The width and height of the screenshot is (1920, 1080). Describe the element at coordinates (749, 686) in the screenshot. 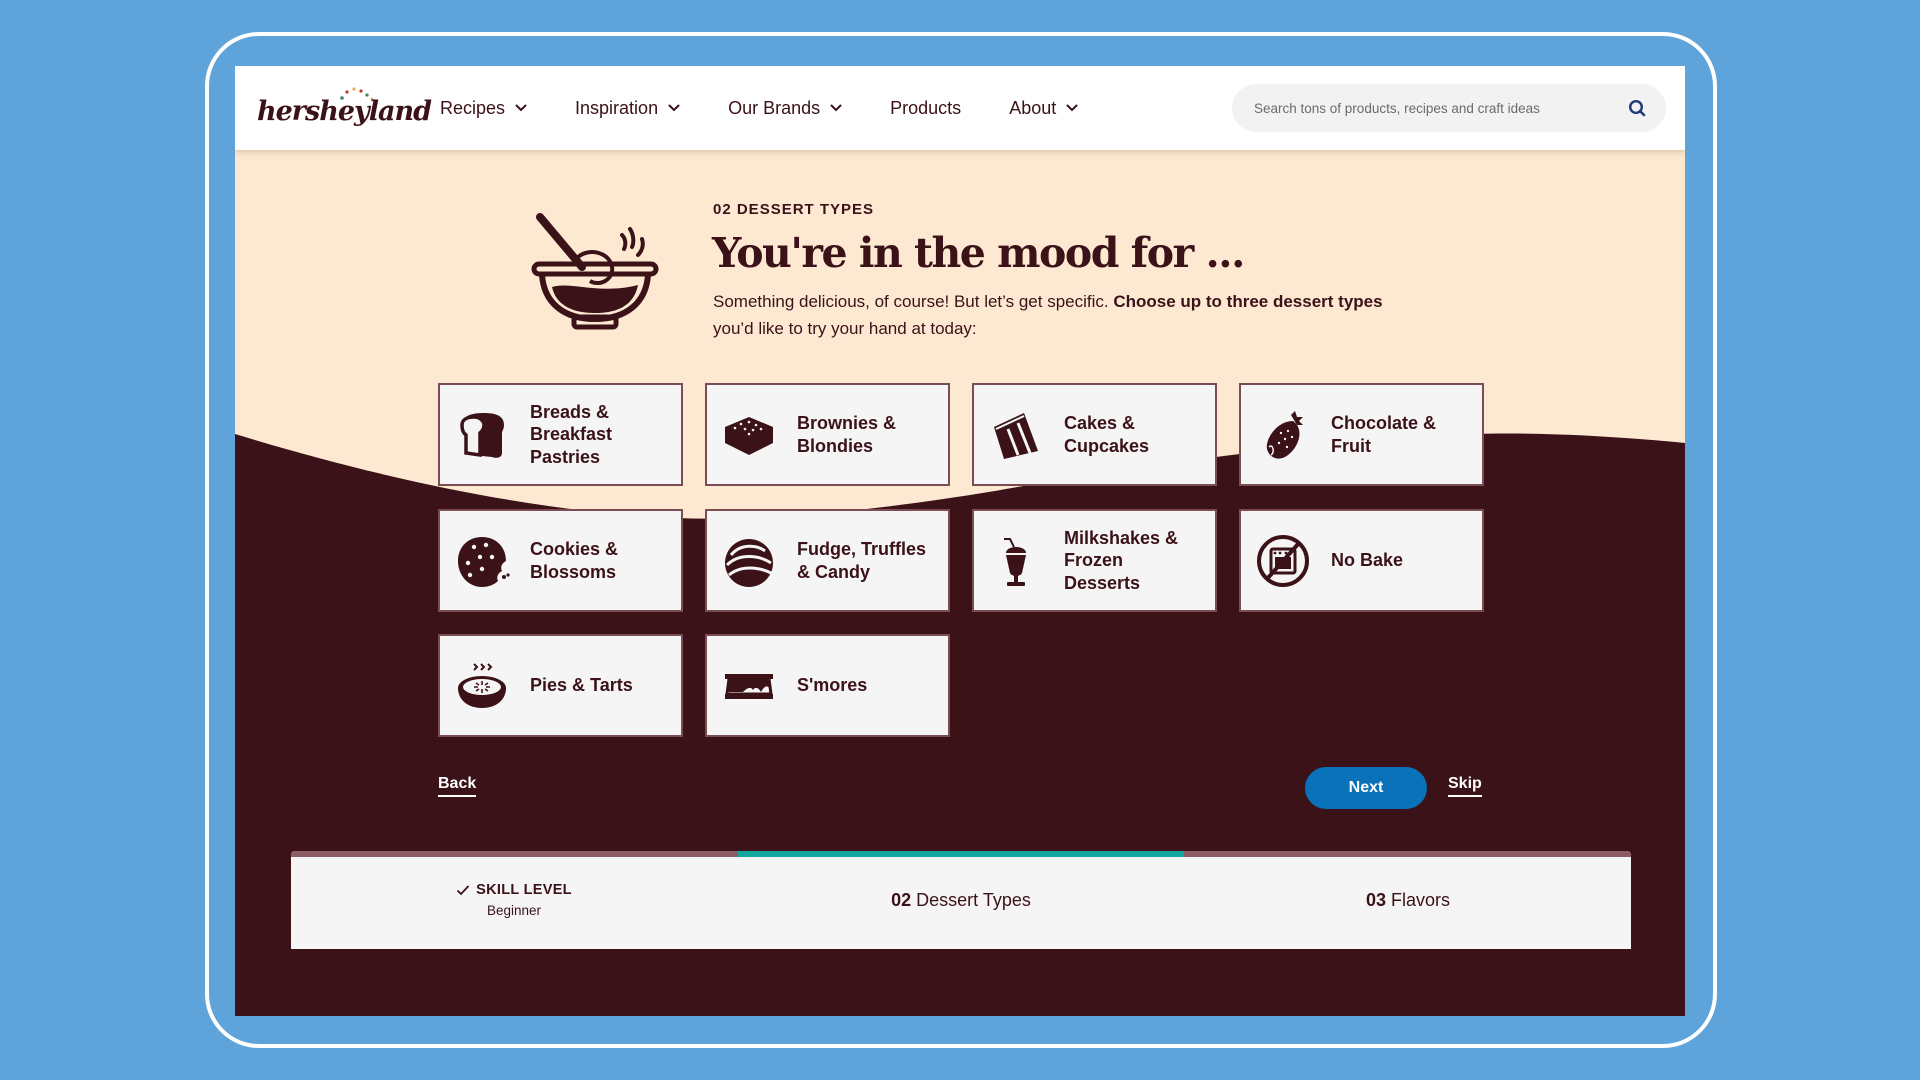

I see `smores-icon` at that location.